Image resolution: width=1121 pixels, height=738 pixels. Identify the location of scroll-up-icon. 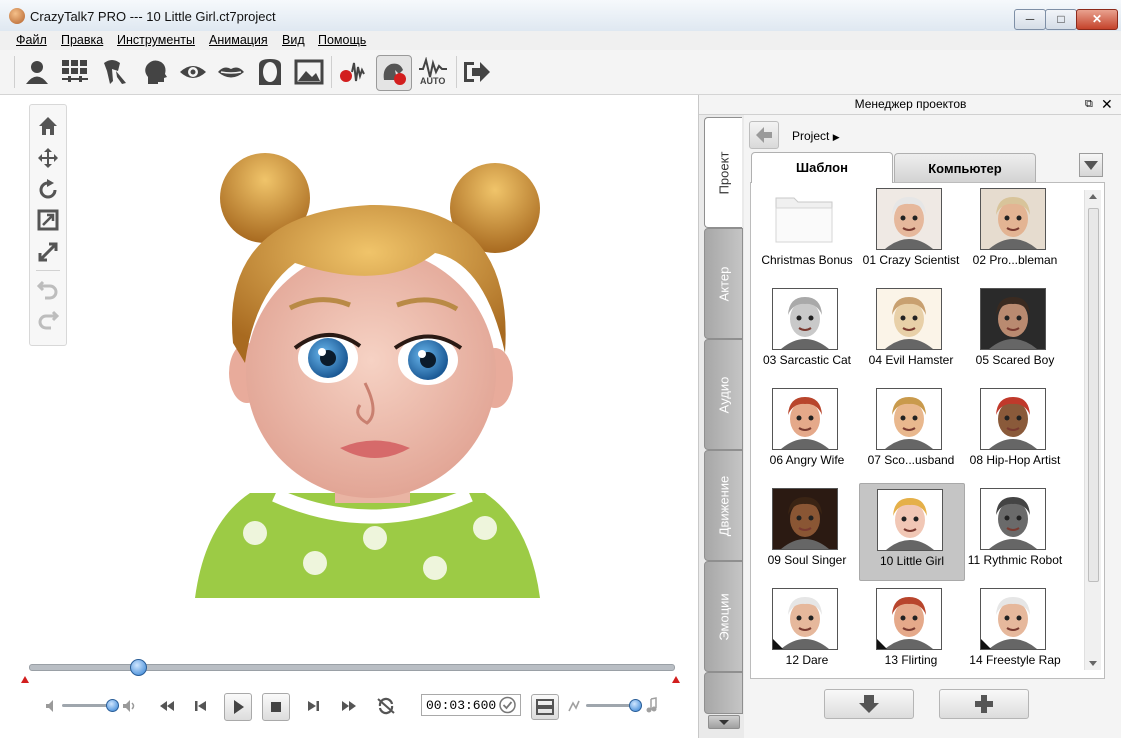
(1093, 196).